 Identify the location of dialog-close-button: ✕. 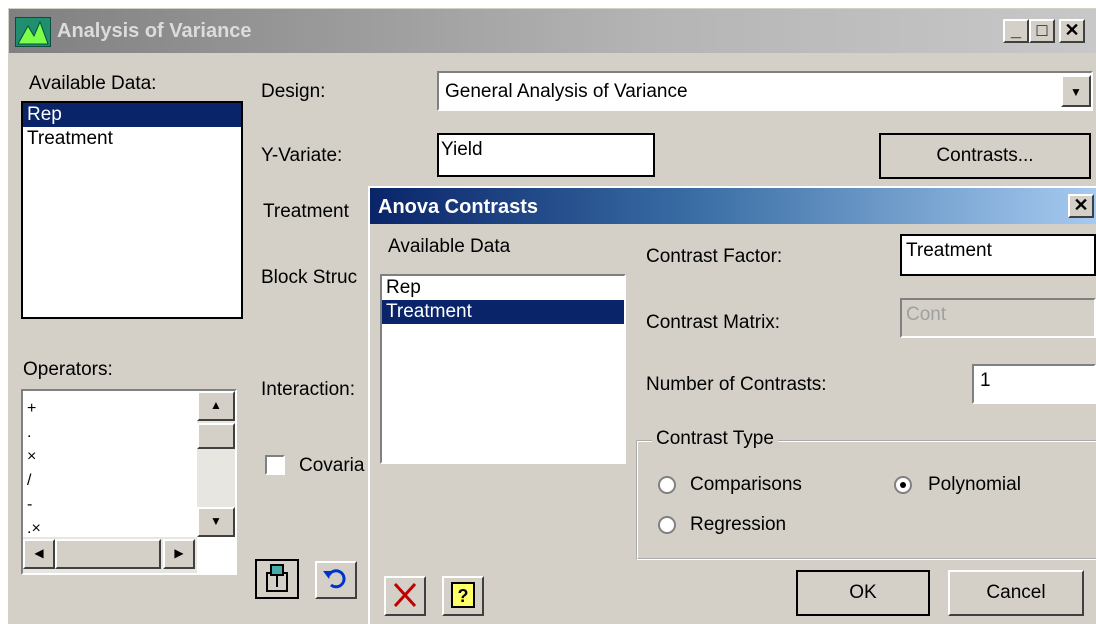
(1081, 206).